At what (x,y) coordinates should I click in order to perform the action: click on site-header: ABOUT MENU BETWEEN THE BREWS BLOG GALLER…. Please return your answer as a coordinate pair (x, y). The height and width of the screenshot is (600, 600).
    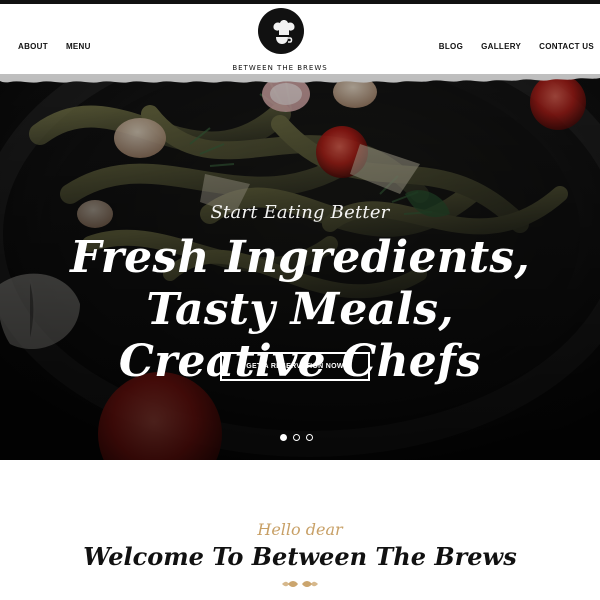
    Looking at the image, I should click on (300, 39).